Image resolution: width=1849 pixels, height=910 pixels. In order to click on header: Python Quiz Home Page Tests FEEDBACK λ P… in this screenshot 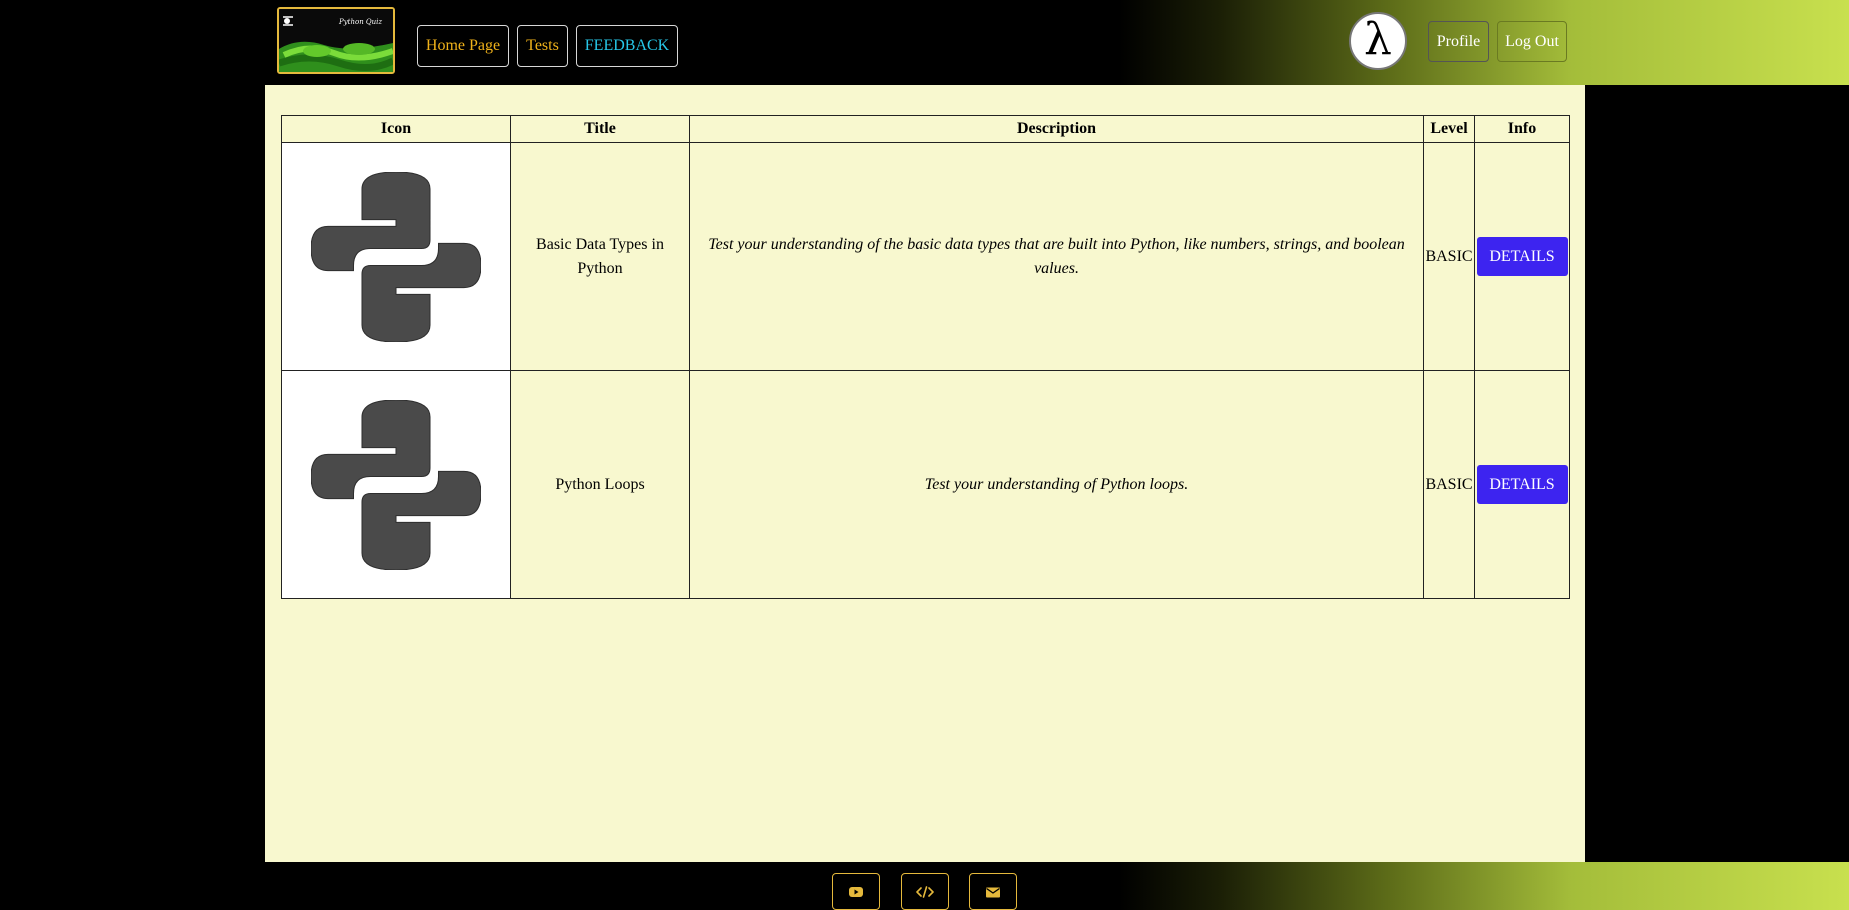, I will do `click(924, 42)`.